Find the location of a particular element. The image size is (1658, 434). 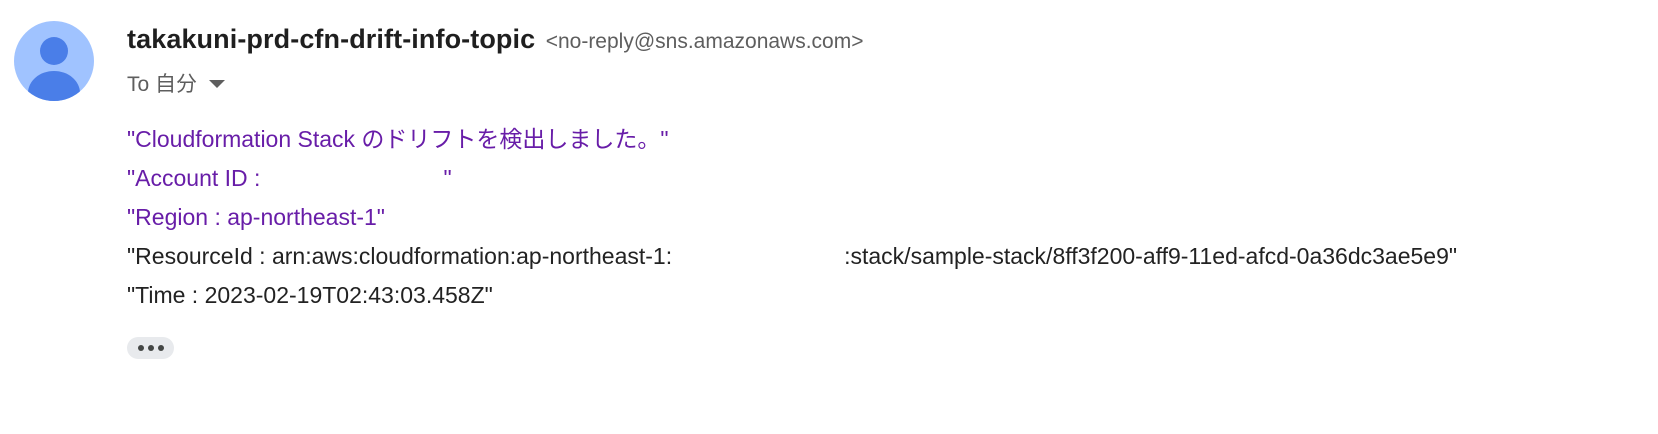

recipient-details-toggle: To 自分 is located at coordinates (176, 83).